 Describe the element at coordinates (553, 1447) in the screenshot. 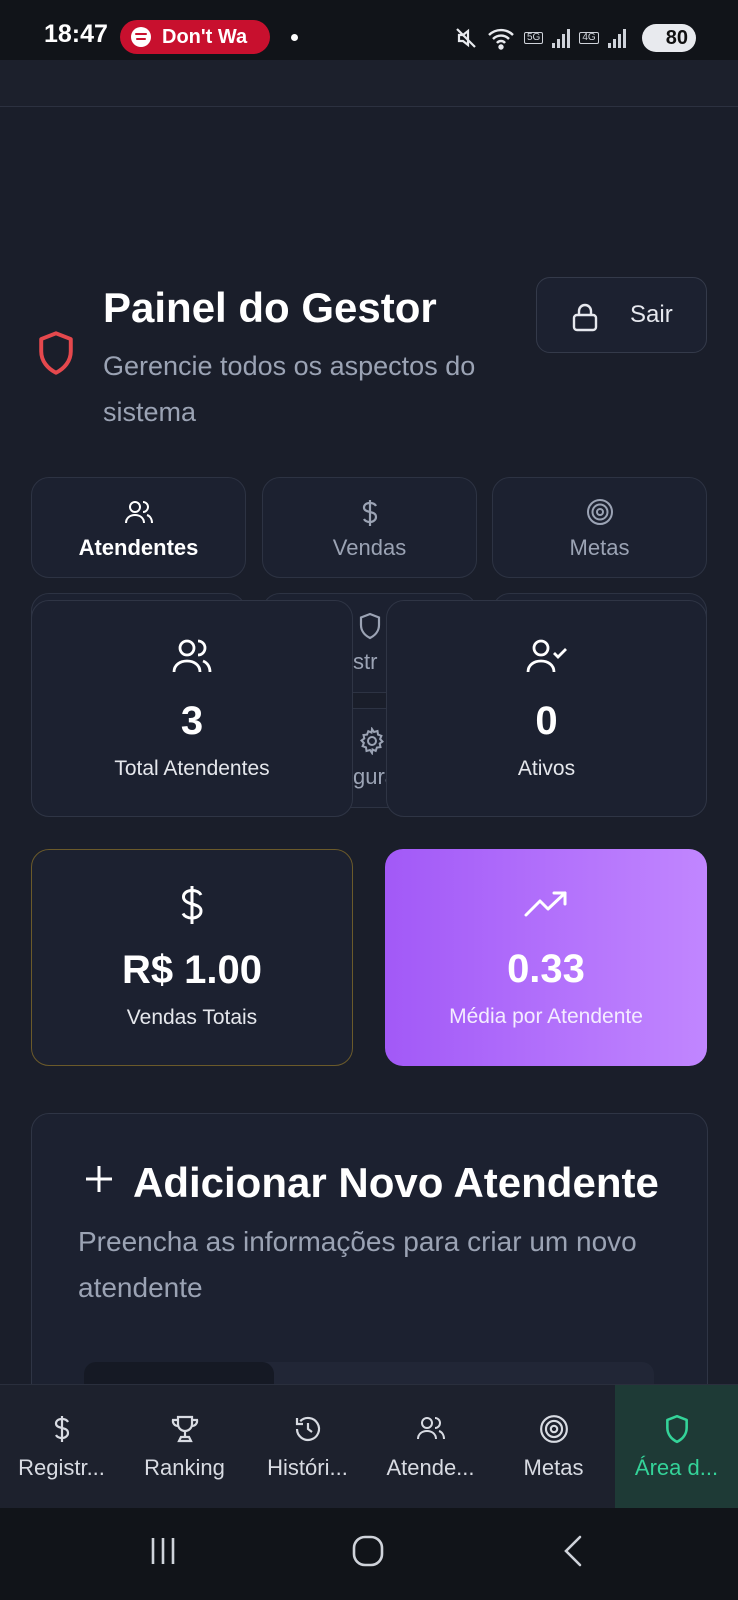

I see `nav-item-metas: Metas` at that location.